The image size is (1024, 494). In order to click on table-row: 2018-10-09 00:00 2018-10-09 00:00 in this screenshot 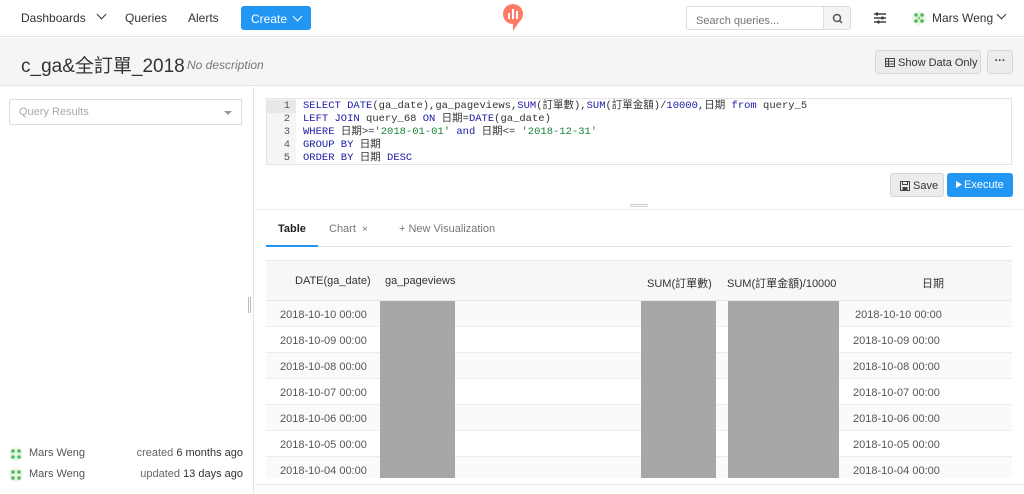, I will do `click(639, 340)`.